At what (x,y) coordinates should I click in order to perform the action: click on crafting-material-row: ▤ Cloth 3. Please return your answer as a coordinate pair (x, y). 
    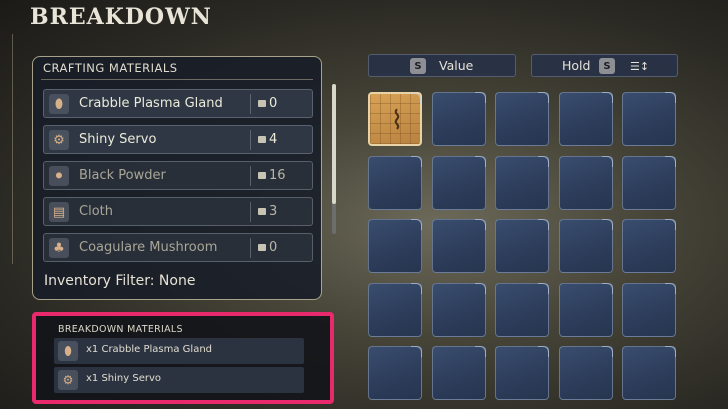
    Looking at the image, I should click on (178, 211).